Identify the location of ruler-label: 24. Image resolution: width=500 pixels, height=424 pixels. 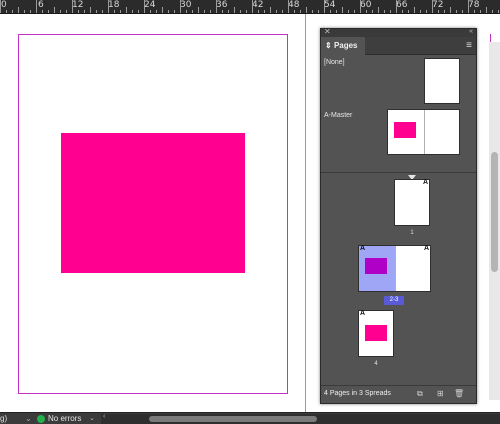
(150, 5).